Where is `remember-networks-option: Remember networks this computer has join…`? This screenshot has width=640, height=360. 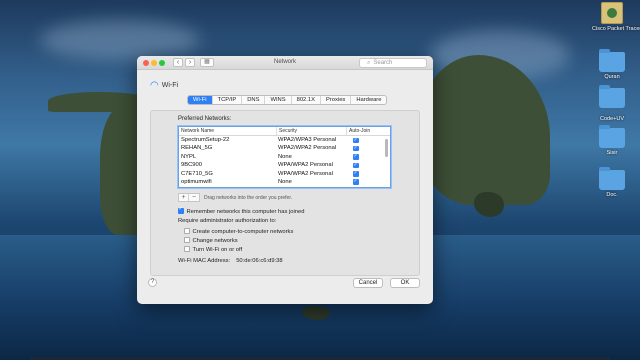
remember-networks-option: Remember networks this computer has join… is located at coordinates (241, 210).